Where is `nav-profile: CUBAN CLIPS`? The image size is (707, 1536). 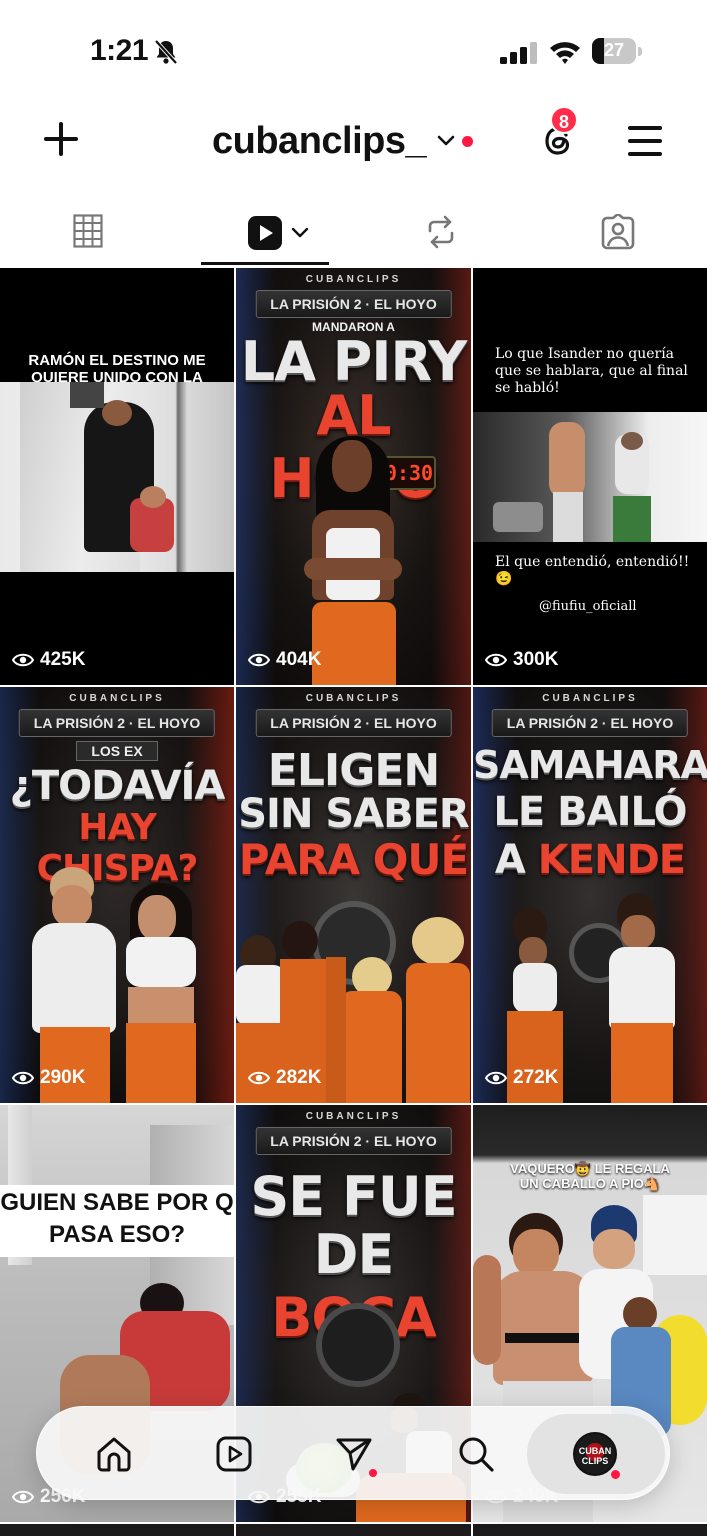 nav-profile: CUBAN CLIPS is located at coordinates (596, 1454).